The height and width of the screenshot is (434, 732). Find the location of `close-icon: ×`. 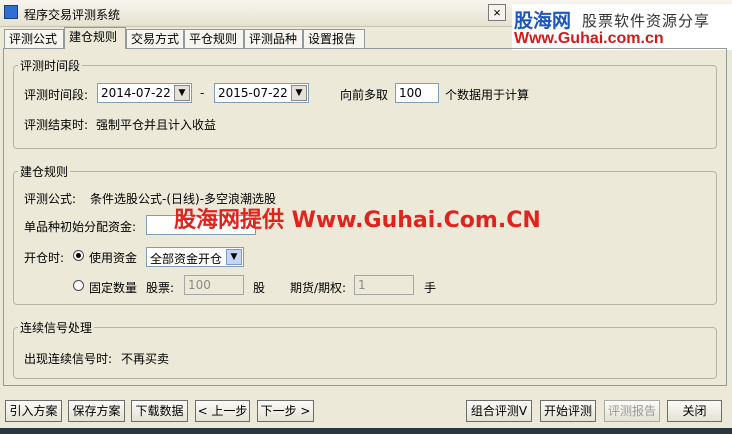

close-icon: × is located at coordinates (497, 12).